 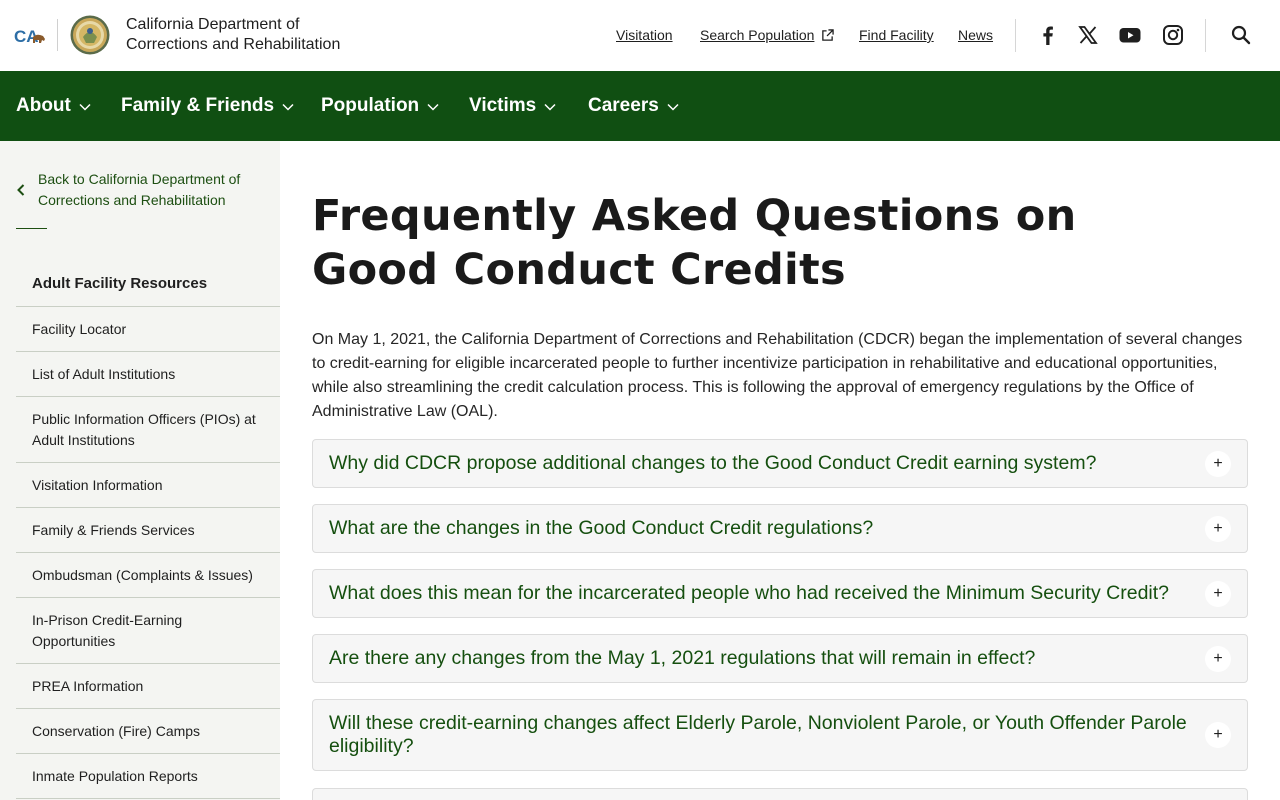 I want to click on search-icon, so click(x=1241, y=35).